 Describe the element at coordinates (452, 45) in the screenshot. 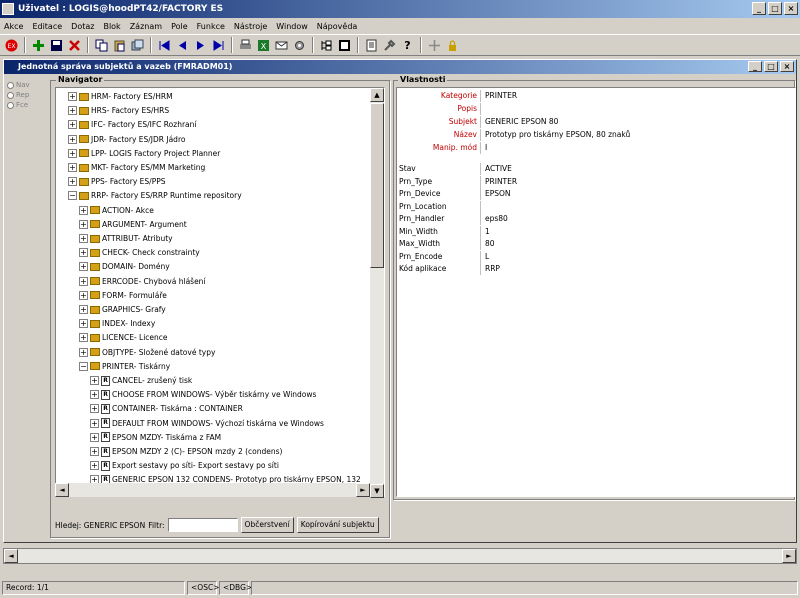

I see `lock-icon` at that location.